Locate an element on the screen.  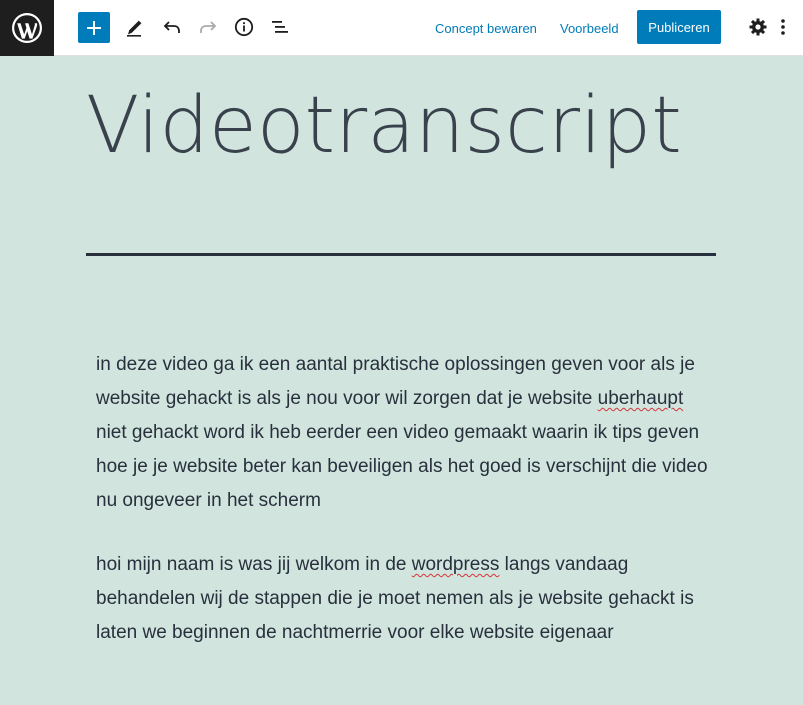
redo-icon is located at coordinates (208, 27).